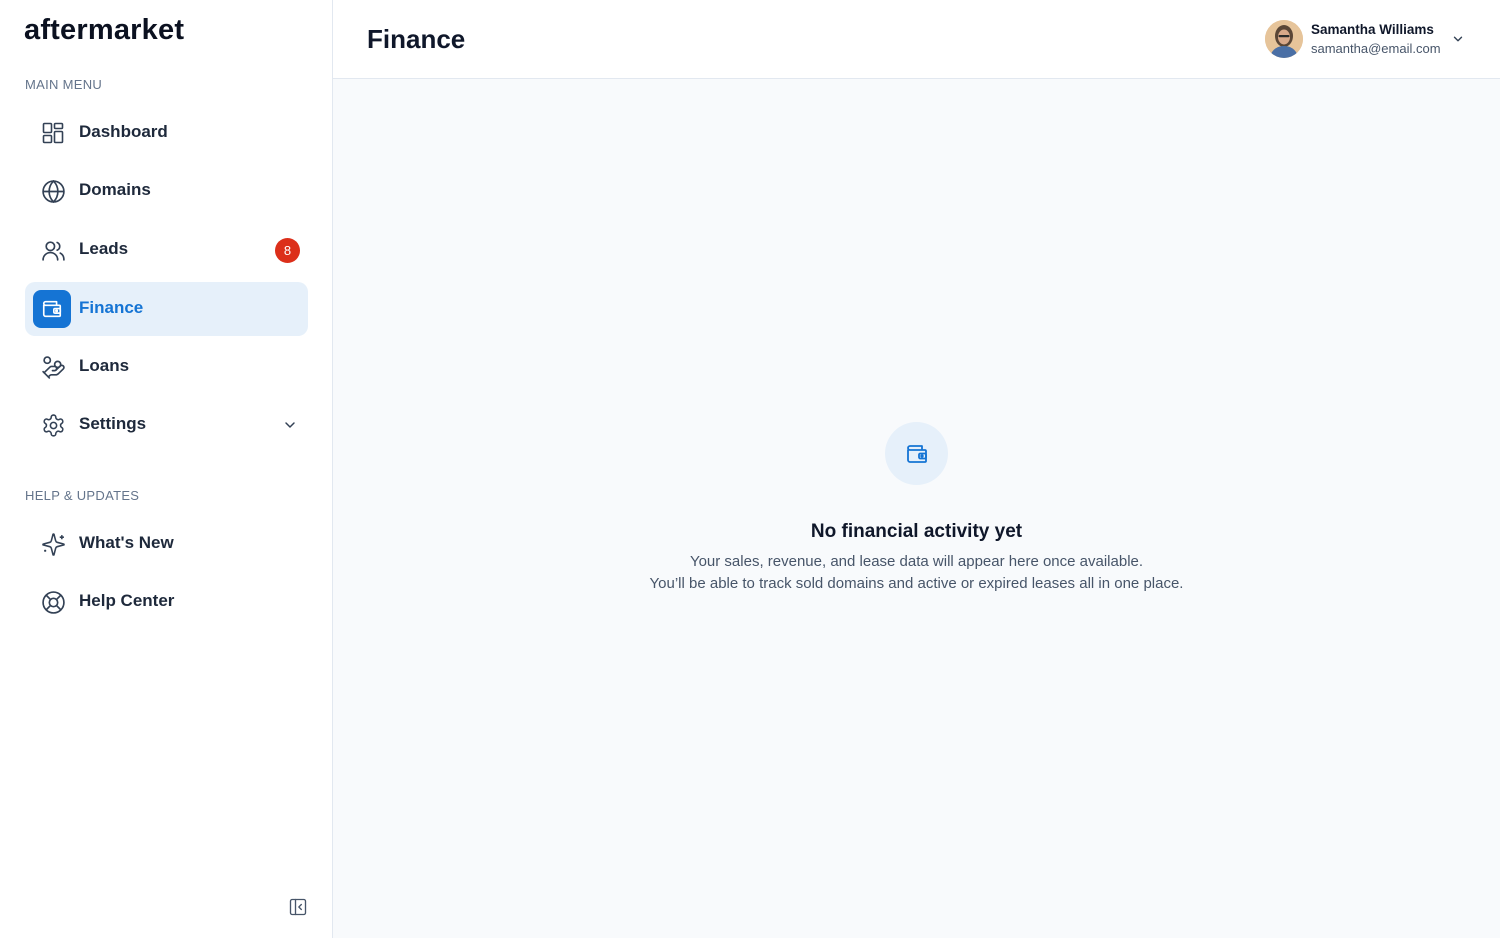 The width and height of the screenshot is (1500, 938). What do you see at coordinates (166, 425) in the screenshot?
I see `sidebar-item-settings: Settings` at bounding box center [166, 425].